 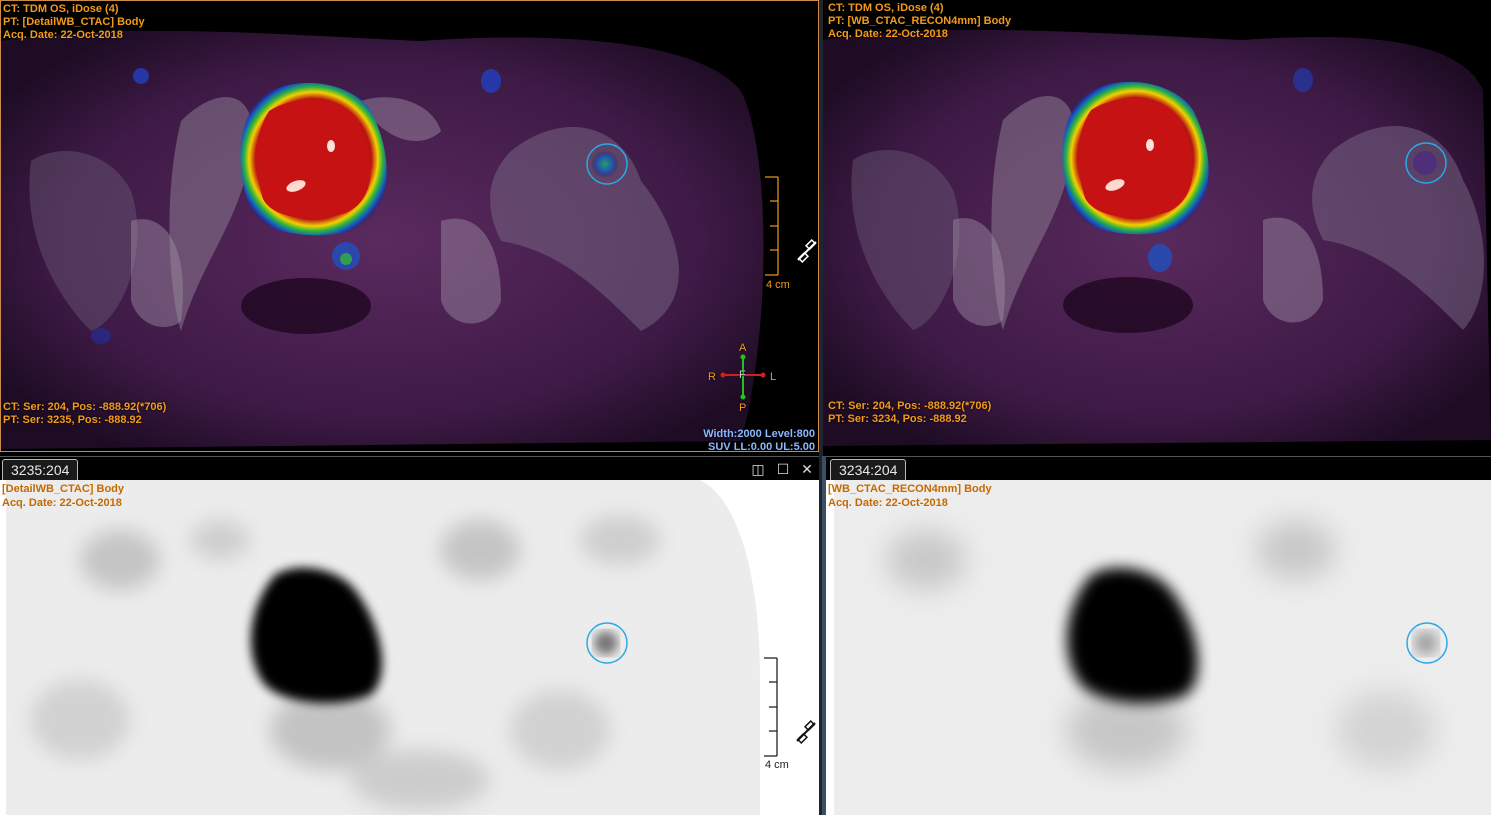 I want to click on window-level-info: Width:2000 Level:800 SUV LL:0.00 UL:5.00, so click(x=759, y=440).